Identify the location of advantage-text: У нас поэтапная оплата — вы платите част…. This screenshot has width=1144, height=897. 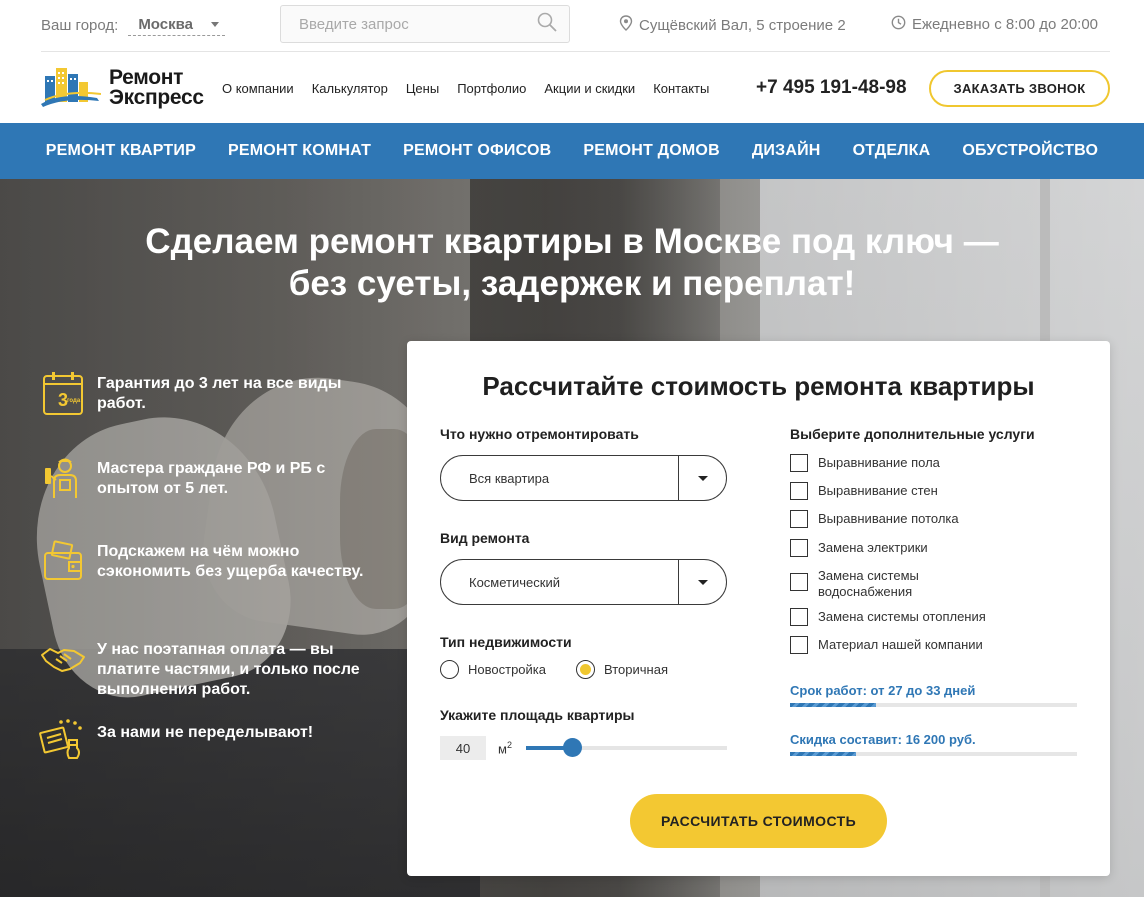
(228, 669).